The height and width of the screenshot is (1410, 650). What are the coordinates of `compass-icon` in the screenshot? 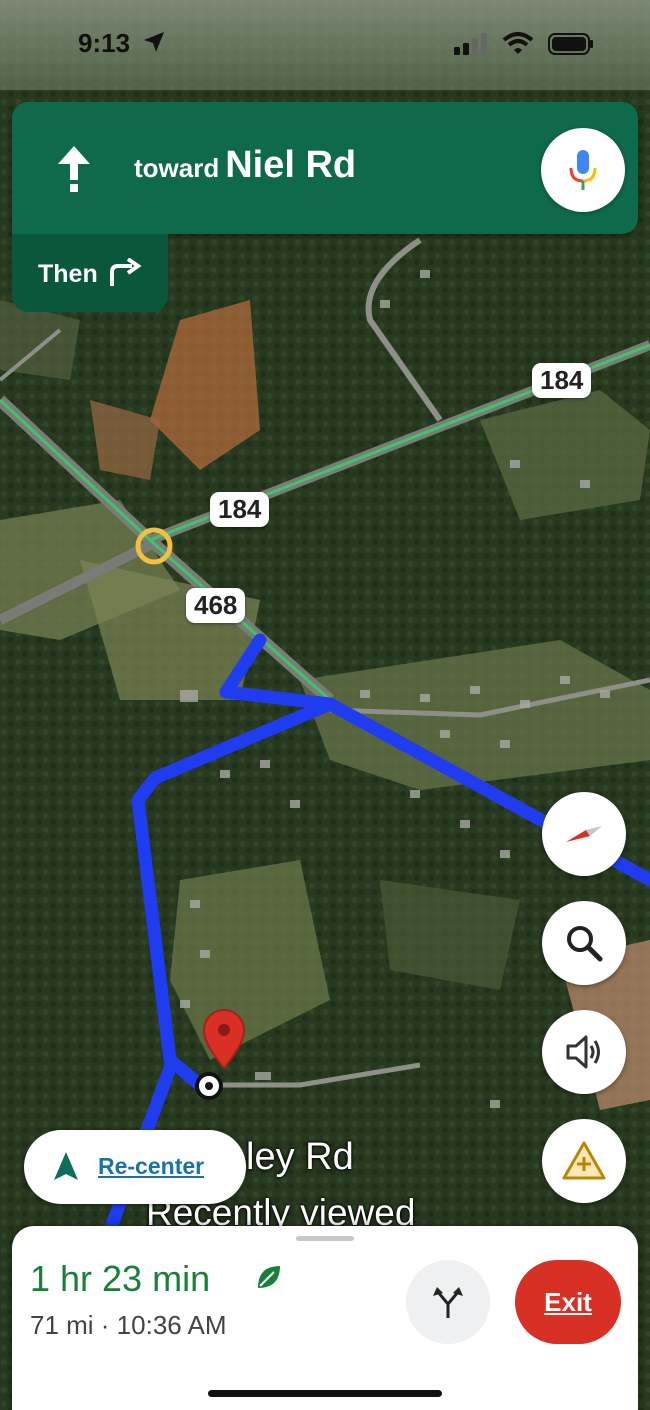 It's located at (584, 834).